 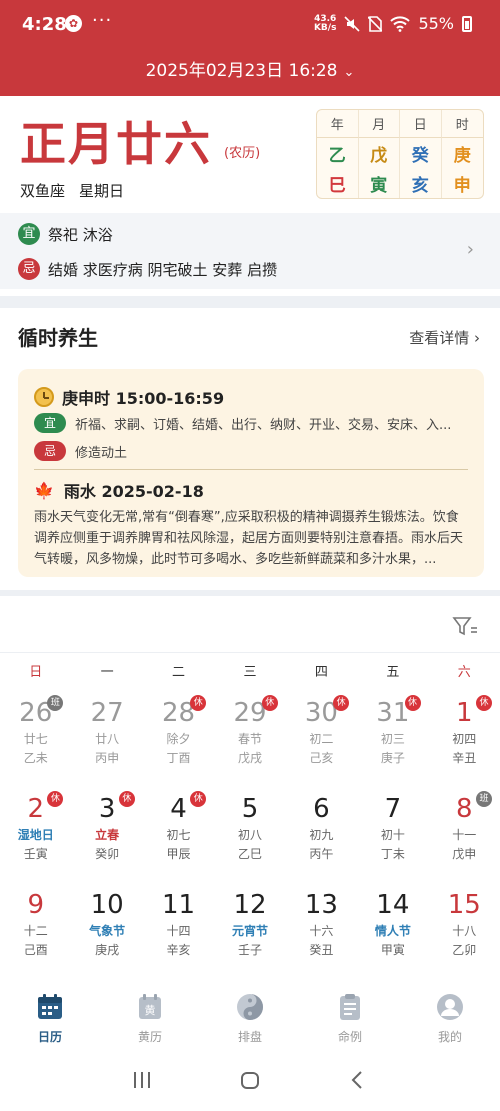 I want to click on ganzhi-day-label: 壬寅, so click(x=35, y=854).